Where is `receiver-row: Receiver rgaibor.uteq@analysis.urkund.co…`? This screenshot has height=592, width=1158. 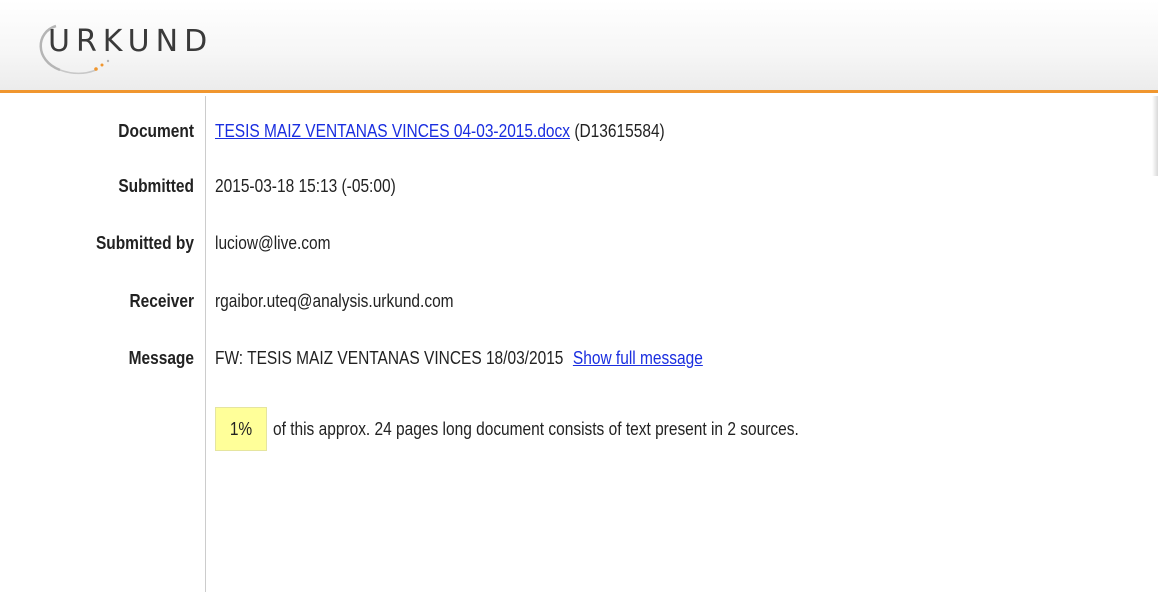
receiver-row: Receiver rgaibor.uteq@analysis.urkund.co… is located at coordinates (575, 301).